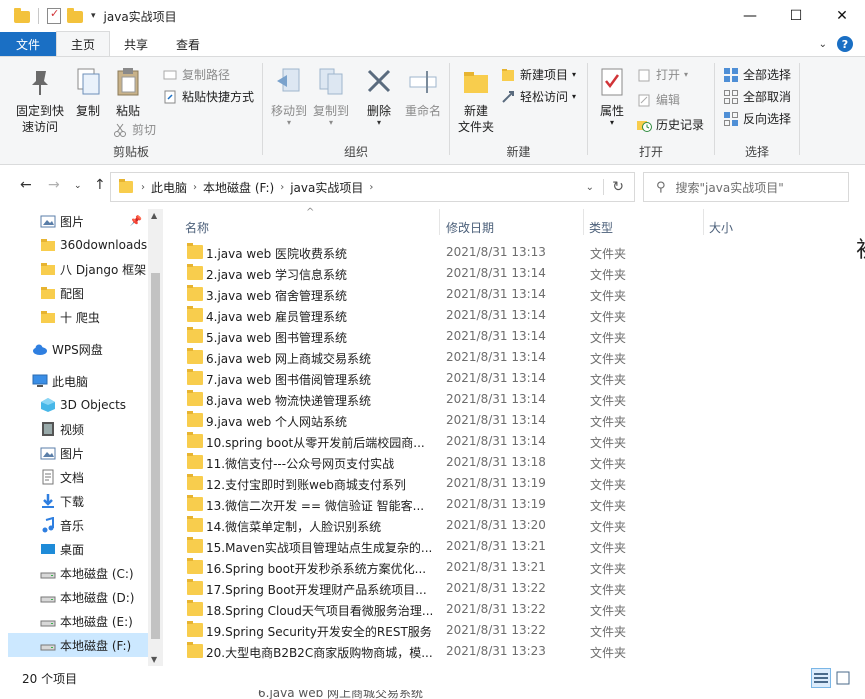  Describe the element at coordinates (78, 621) in the screenshot. I see `nav-item: 本地磁盘 (E:)` at that location.